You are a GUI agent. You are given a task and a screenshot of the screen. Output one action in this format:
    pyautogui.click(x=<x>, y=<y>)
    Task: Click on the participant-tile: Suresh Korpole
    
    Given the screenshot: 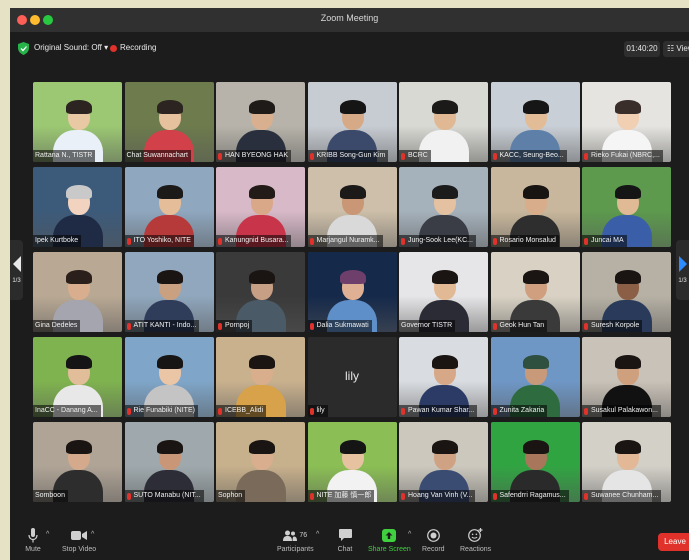 What is the action you would take?
    pyautogui.click(x=626, y=292)
    